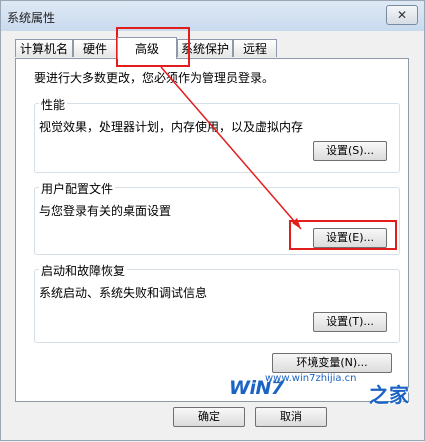 Image resolution: width=425 pixels, height=442 pixels. I want to click on tab-advanced: 高级, so click(147, 48).